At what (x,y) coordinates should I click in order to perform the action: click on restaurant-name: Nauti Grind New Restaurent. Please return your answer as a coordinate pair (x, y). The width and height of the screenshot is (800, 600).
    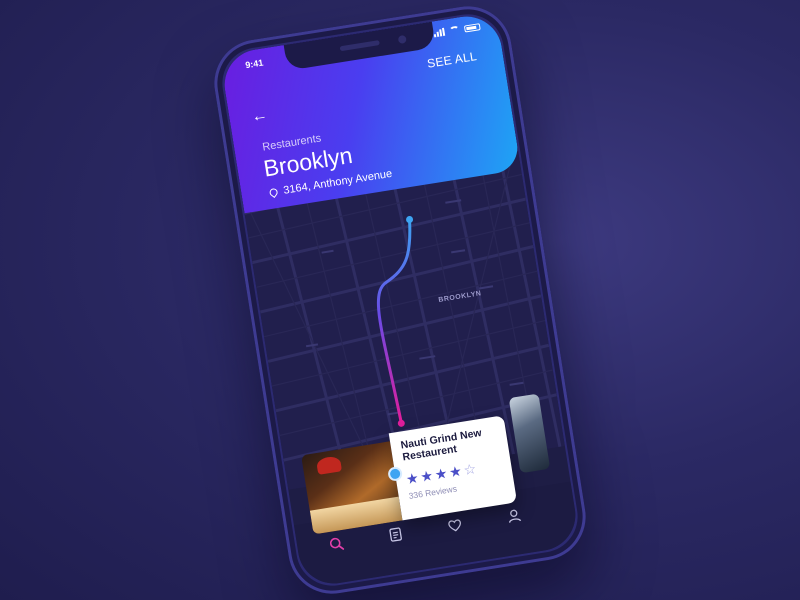
    Looking at the image, I should click on (441, 445).